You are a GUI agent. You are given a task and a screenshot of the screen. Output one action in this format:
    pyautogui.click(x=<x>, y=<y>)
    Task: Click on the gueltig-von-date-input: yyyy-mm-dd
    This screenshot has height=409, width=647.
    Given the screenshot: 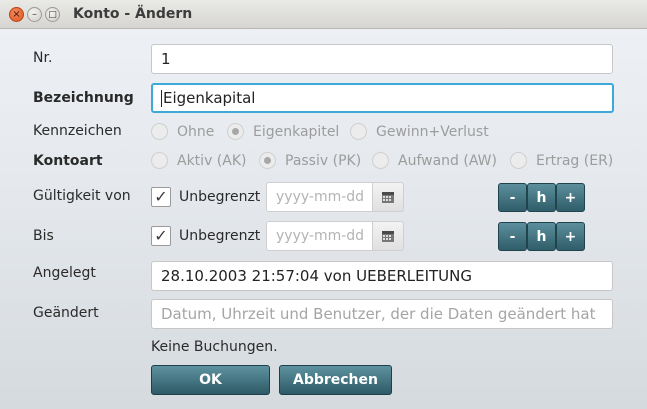 What is the action you would take?
    pyautogui.click(x=319, y=197)
    